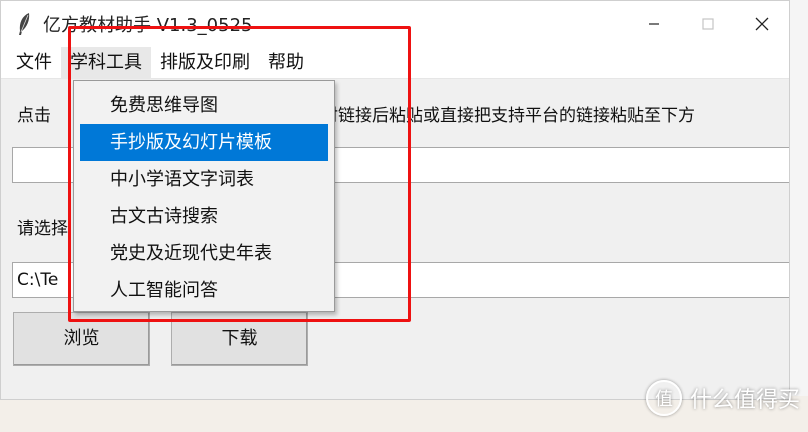 This screenshot has height=432, width=808. I want to click on feather-icon, so click(24, 24).